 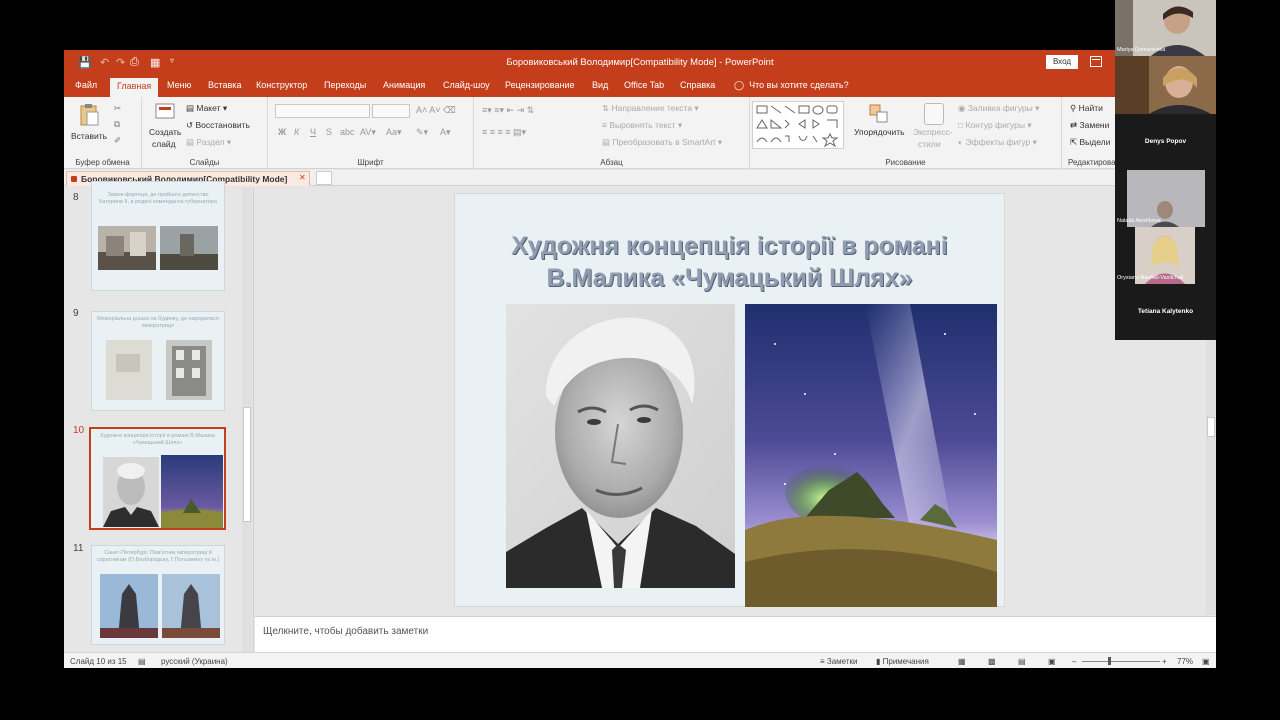 I want to click on copy-icon: ⧉, so click(x=117, y=124).